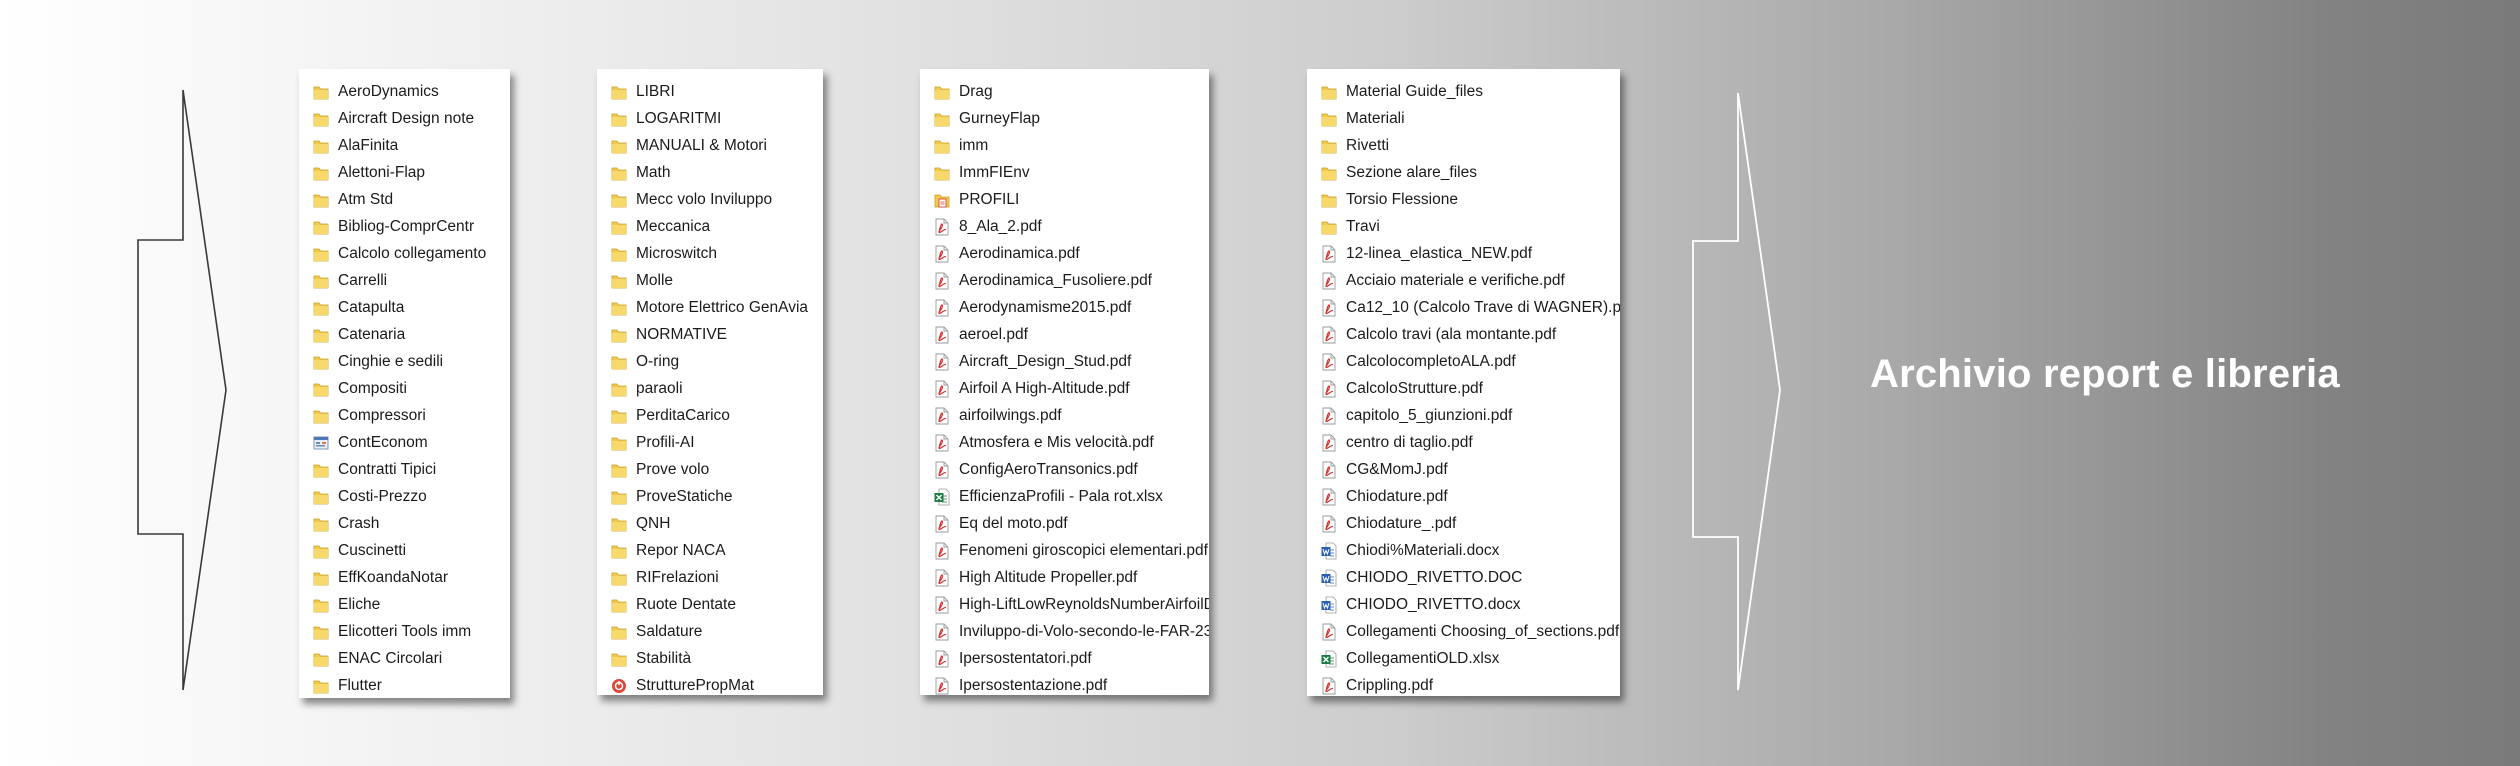  I want to click on list-item: Rivetti, so click(1463, 145).